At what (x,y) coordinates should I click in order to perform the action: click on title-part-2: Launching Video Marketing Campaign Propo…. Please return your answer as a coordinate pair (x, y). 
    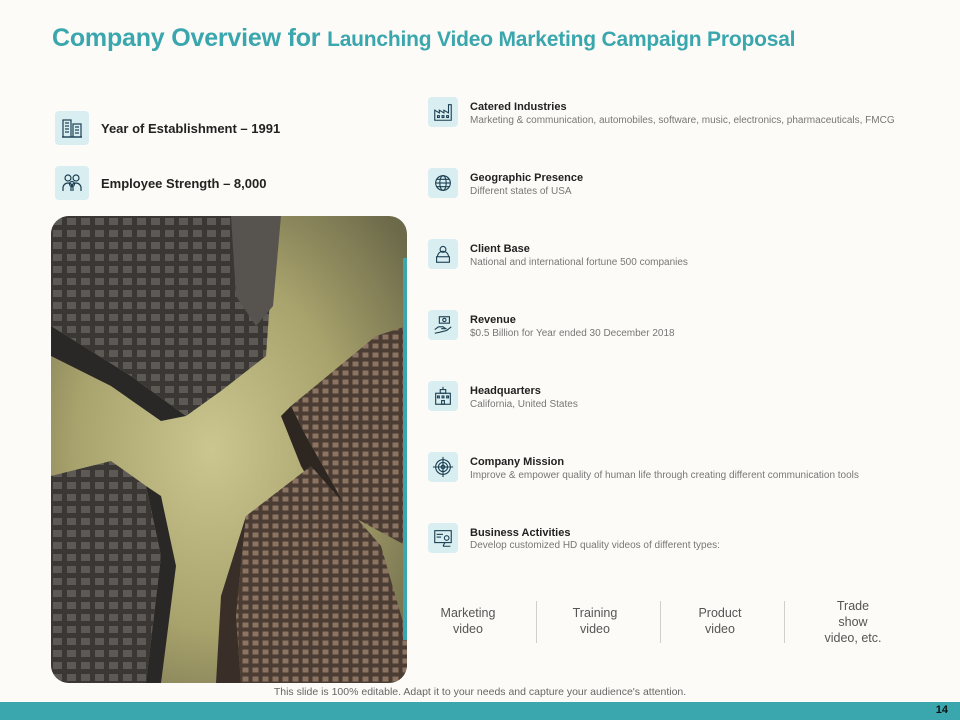
    Looking at the image, I should click on (561, 39).